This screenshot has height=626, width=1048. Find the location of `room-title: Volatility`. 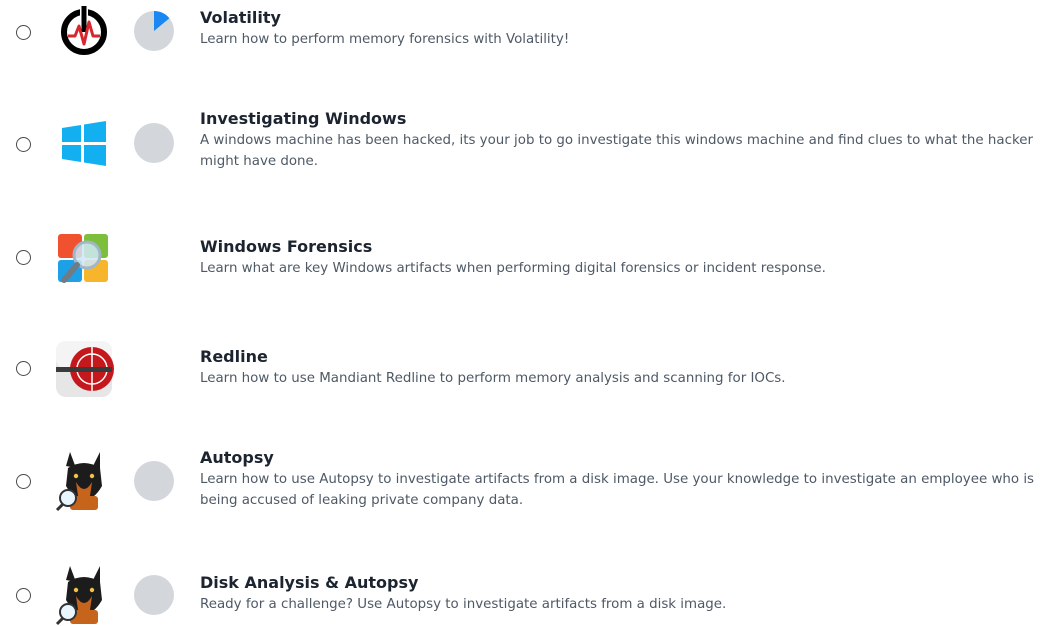

room-title: Volatility is located at coordinates (620, 18).